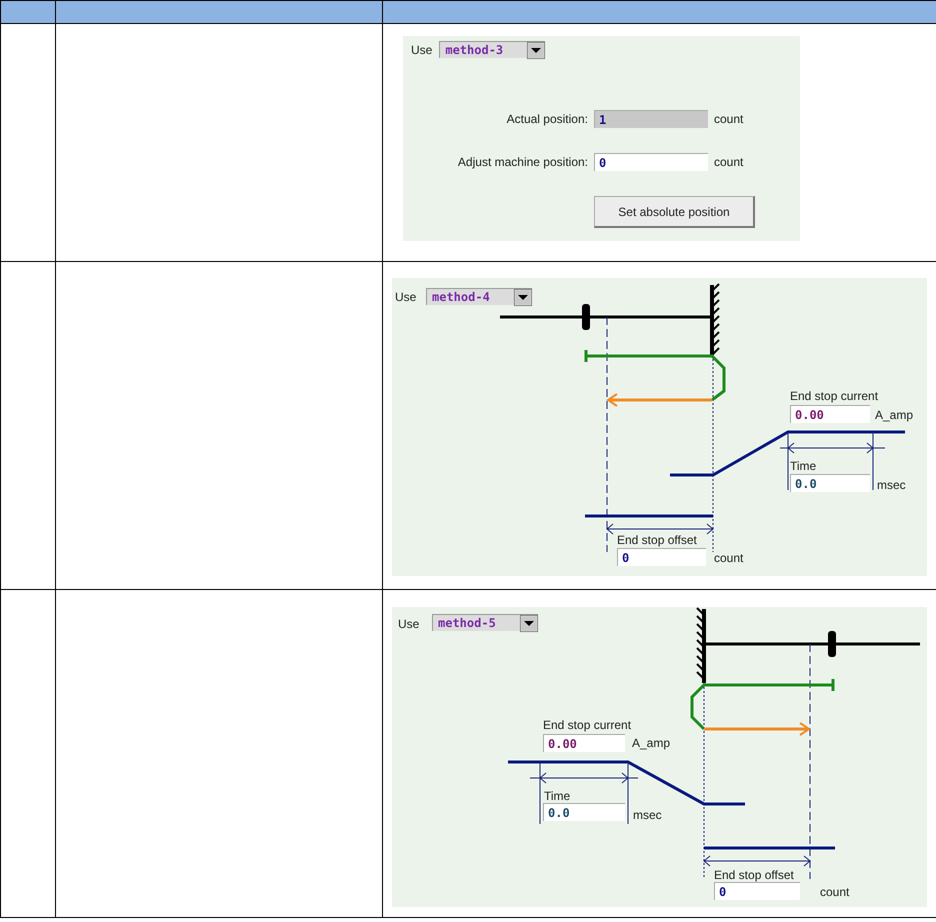 The image size is (936, 922). What do you see at coordinates (522, 162) in the screenshot?
I see `field-label: Adjust machine position:` at bounding box center [522, 162].